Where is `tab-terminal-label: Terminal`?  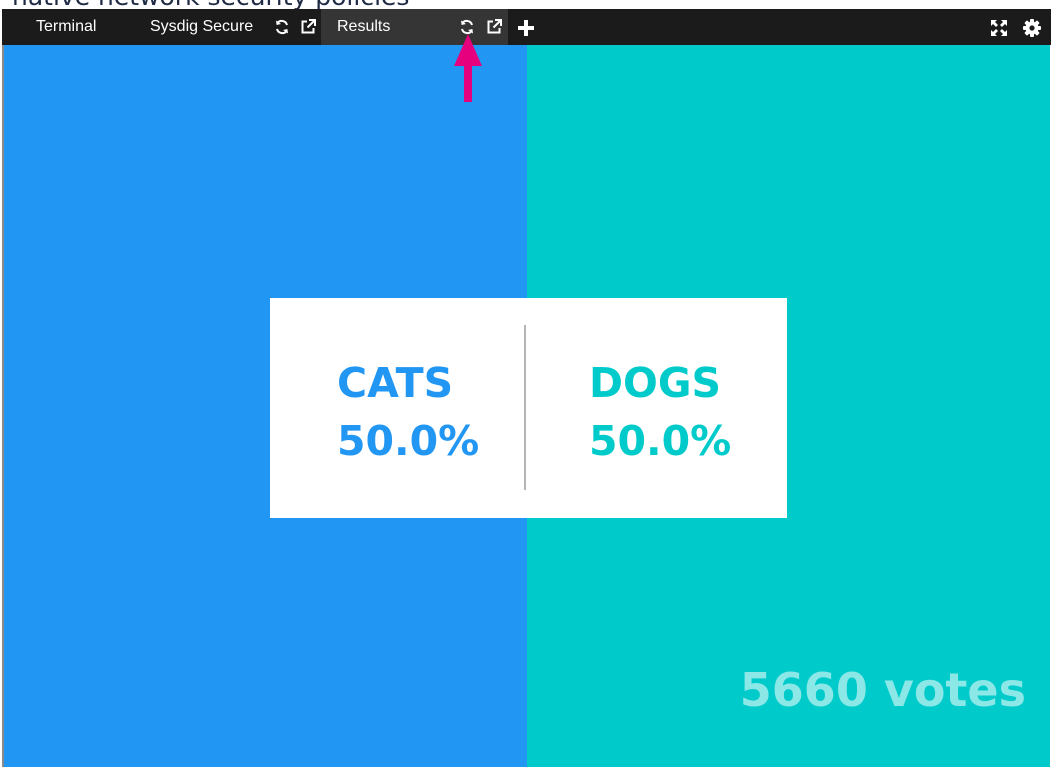
tab-terminal-label: Terminal is located at coordinates (66, 26).